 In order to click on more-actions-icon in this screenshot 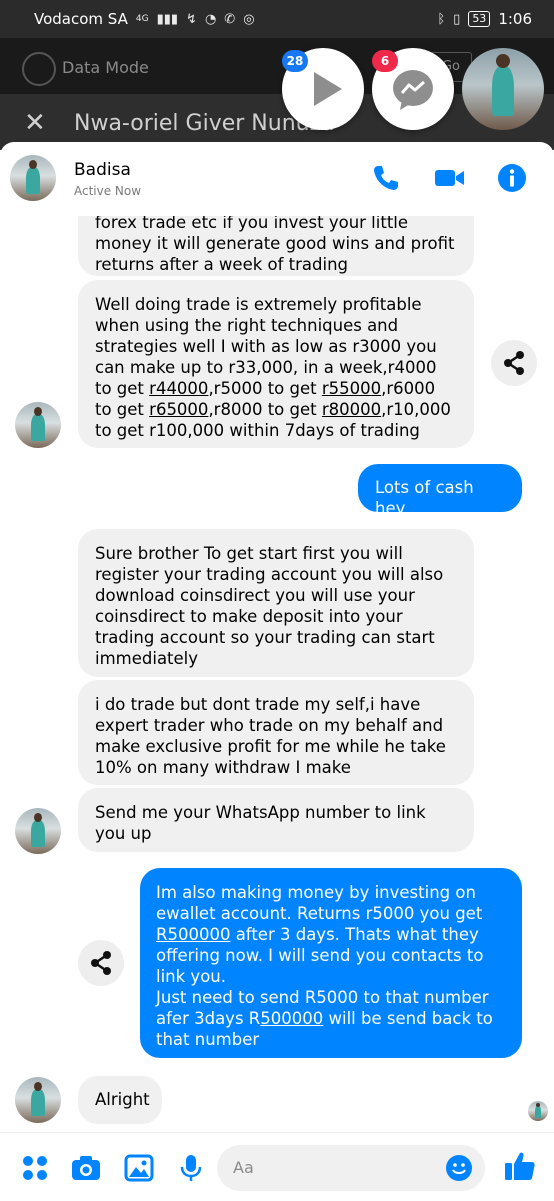, I will do `click(35, 1168)`.